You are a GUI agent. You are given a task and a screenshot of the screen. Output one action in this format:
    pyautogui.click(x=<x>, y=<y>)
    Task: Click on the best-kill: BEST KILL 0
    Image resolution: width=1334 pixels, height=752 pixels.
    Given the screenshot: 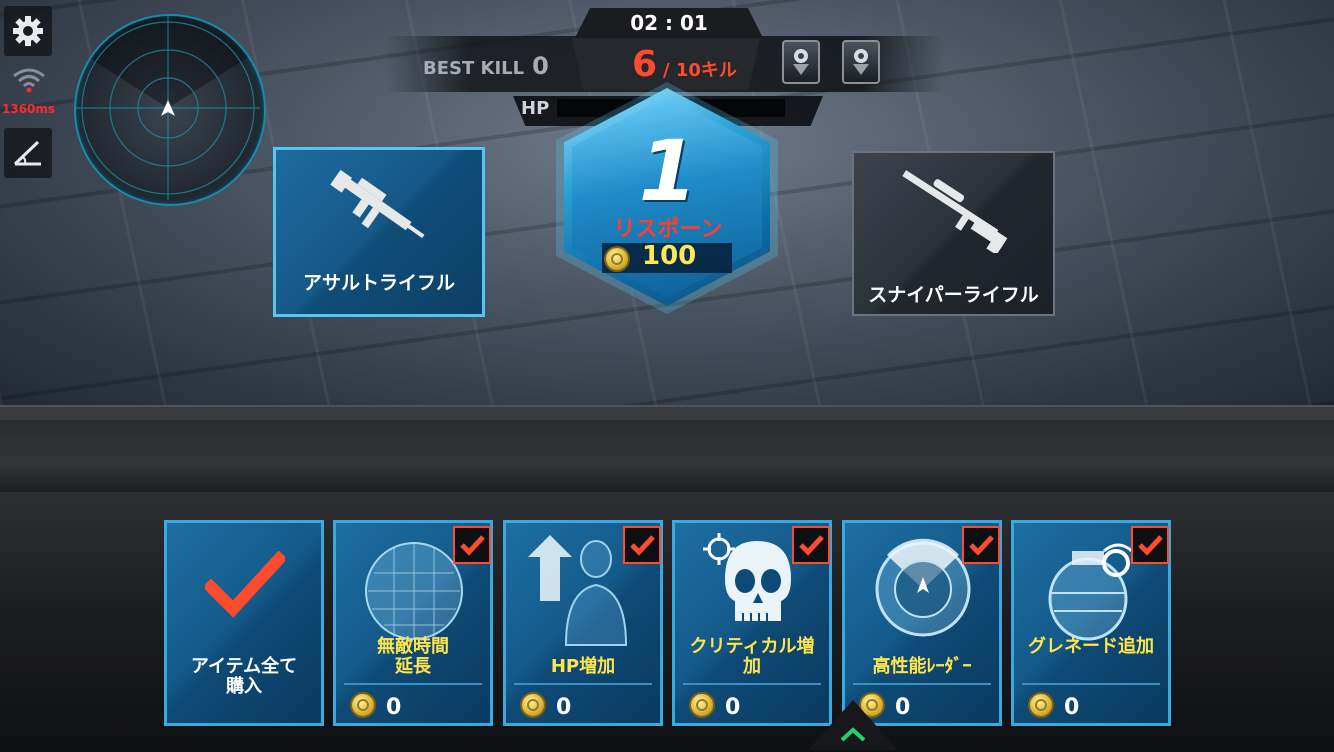 What is the action you would take?
    pyautogui.click(x=486, y=66)
    